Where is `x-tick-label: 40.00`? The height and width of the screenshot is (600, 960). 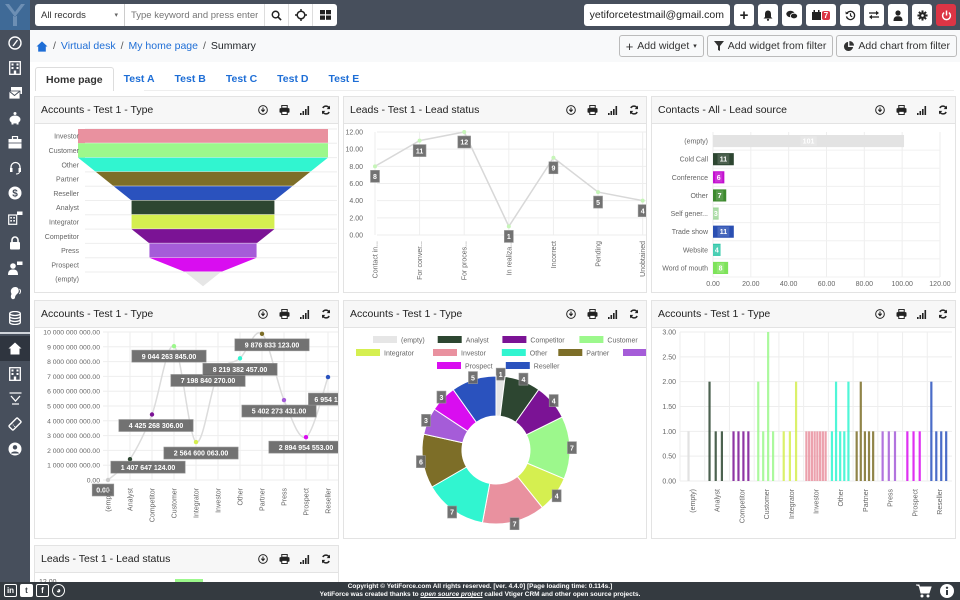
x-tick-label: 40.00 is located at coordinates (789, 284).